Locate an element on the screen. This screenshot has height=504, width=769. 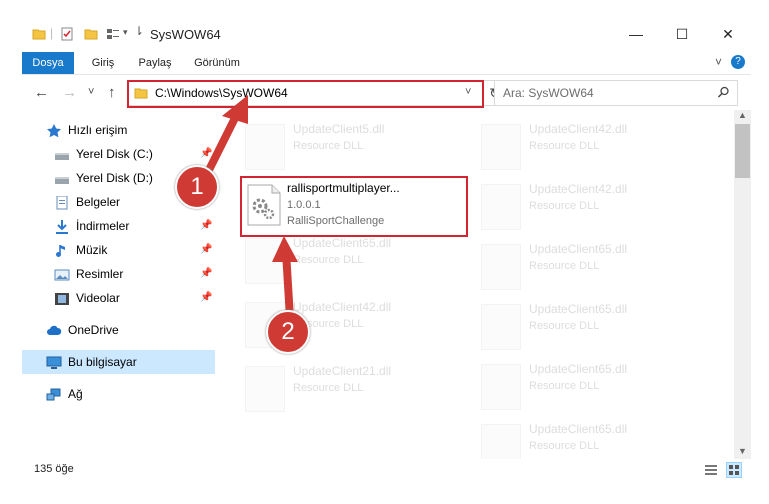
annotation-overlay is located at coordinates (251, 208).